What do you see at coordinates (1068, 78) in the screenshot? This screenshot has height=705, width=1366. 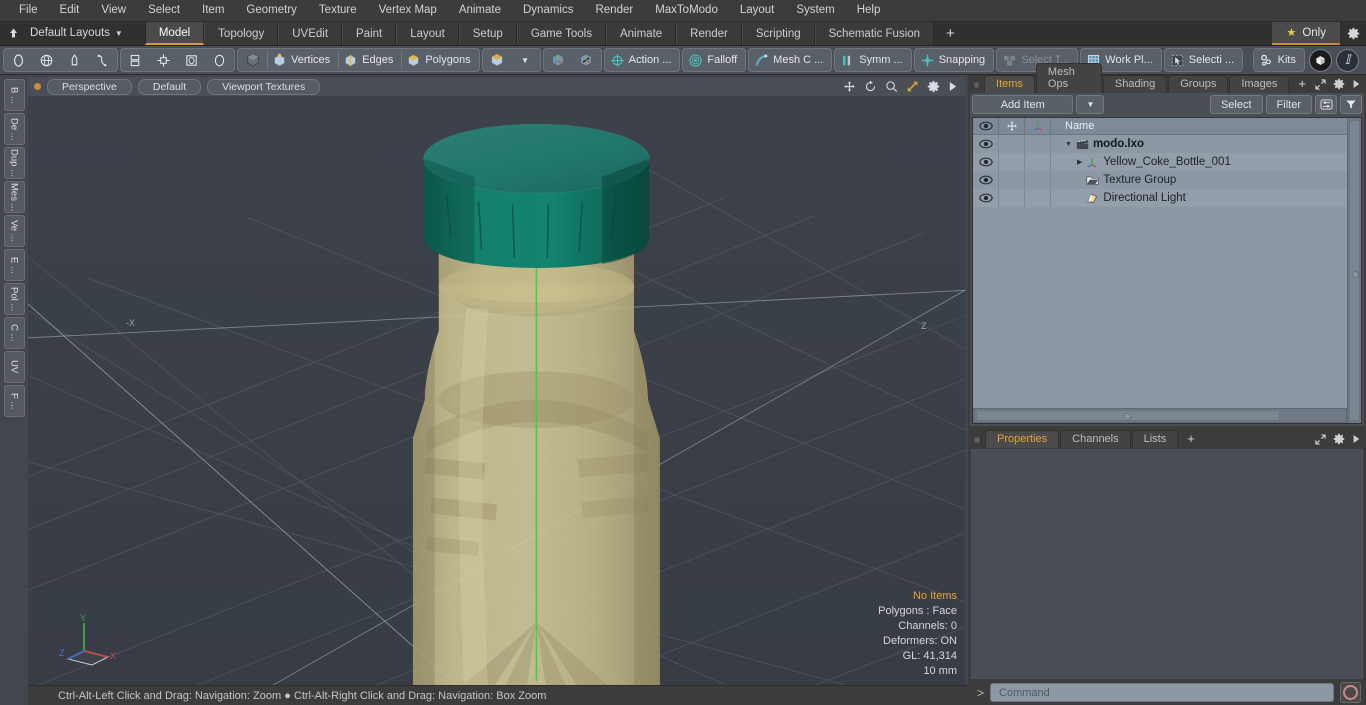 I see `tab-mesh-ops: Mesh Ops` at bounding box center [1068, 78].